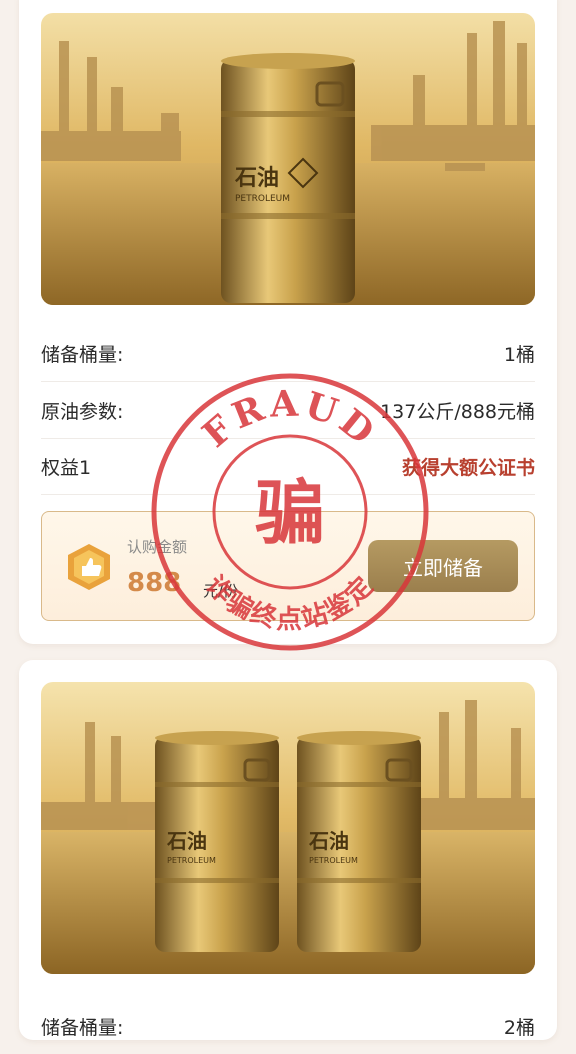 This screenshot has width=576, height=1054. What do you see at coordinates (157, 547) in the screenshot?
I see `amount-label: 认购金额` at bounding box center [157, 547].